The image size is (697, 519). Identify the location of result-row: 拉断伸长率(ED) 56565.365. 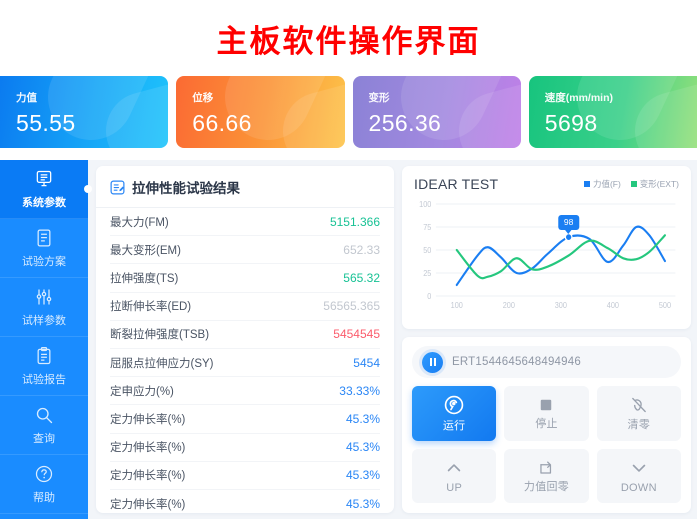
(245, 307).